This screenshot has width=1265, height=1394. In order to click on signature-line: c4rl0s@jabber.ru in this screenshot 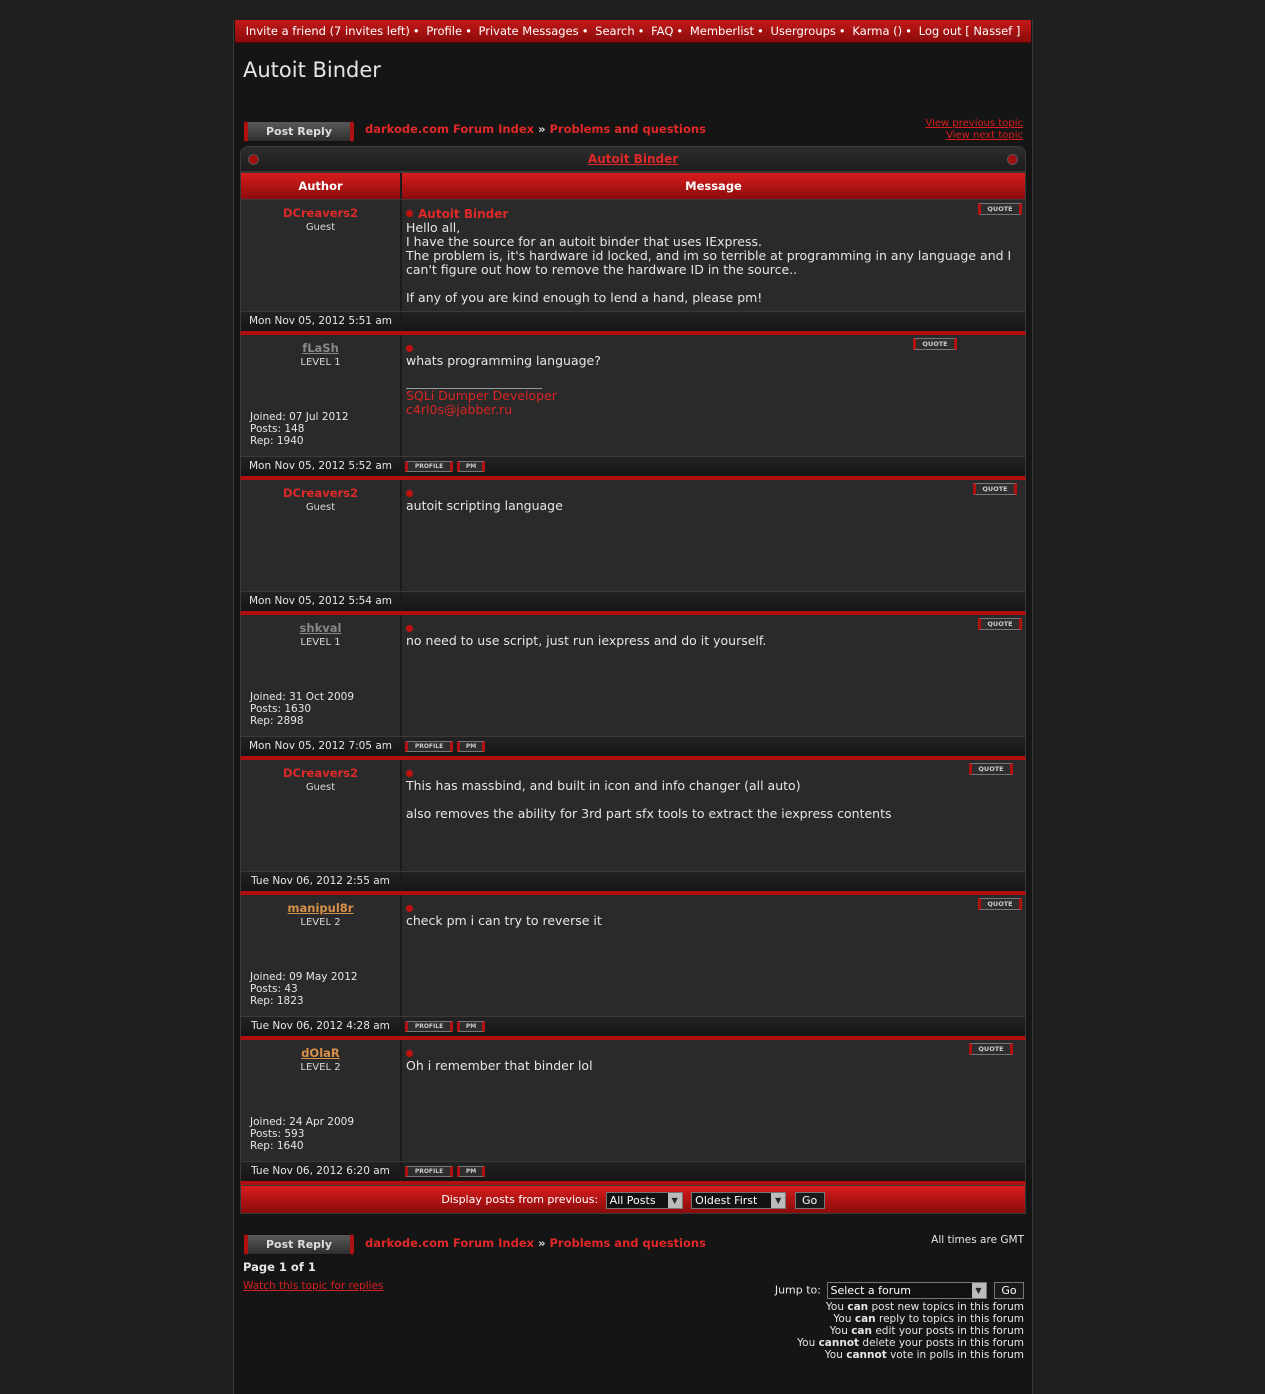, I will do `click(459, 409)`.